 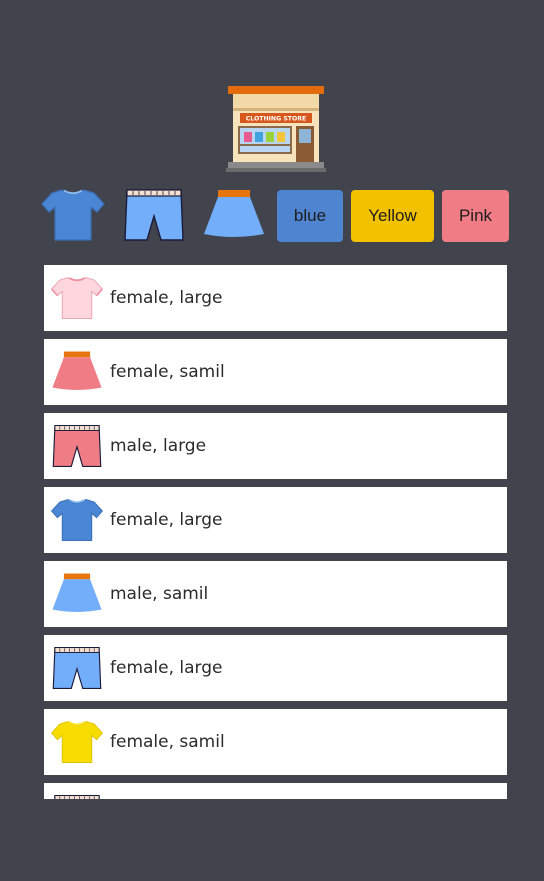 I want to click on pink-color-button: Pink, so click(x=475, y=216).